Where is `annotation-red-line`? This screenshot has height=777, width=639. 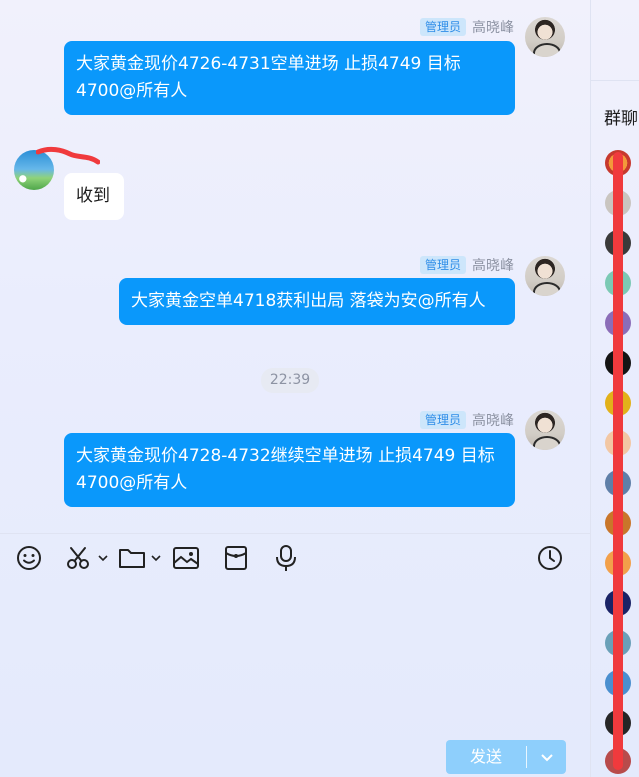
annotation-red-line is located at coordinates (618, 461).